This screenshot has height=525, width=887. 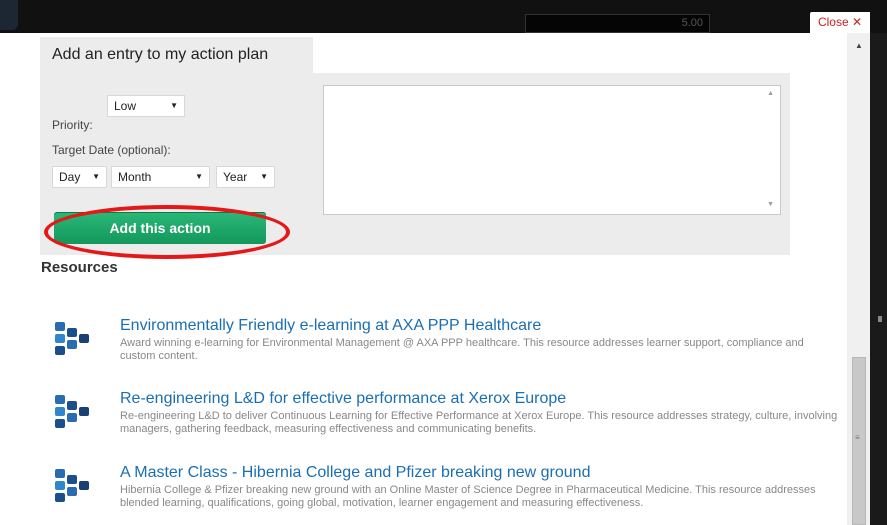 I want to click on notes-textarea: ▲ ▼, so click(x=552, y=150).